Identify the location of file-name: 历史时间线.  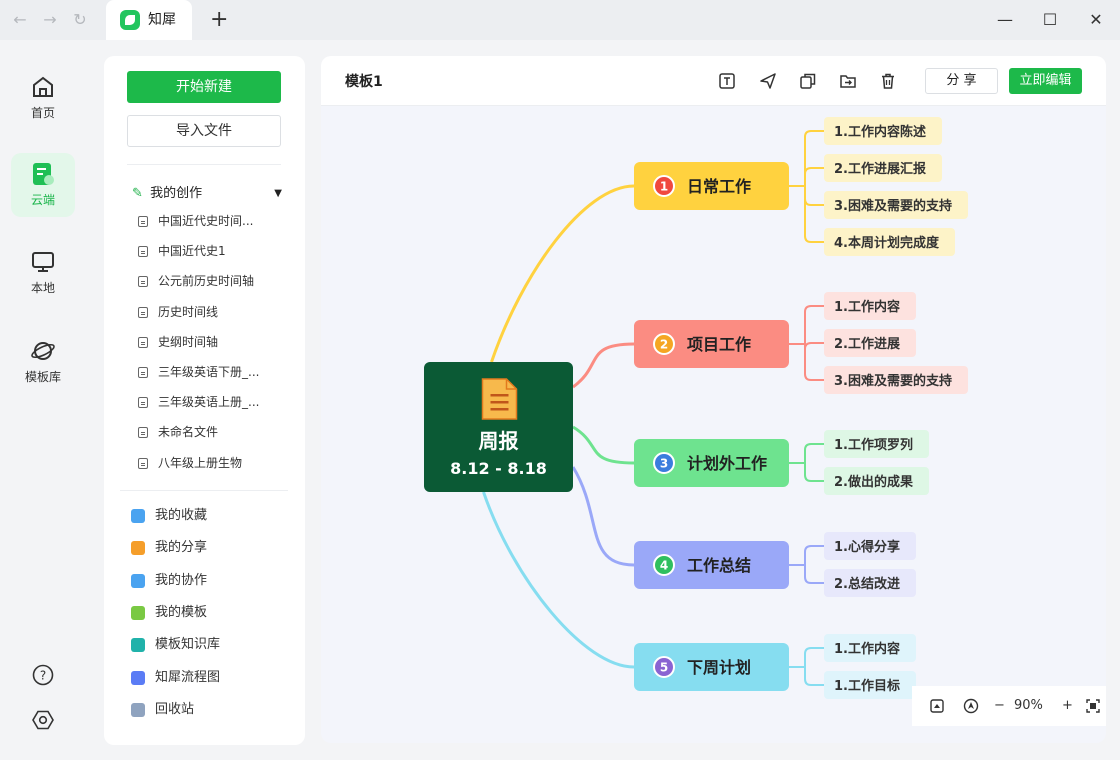
(188, 311).